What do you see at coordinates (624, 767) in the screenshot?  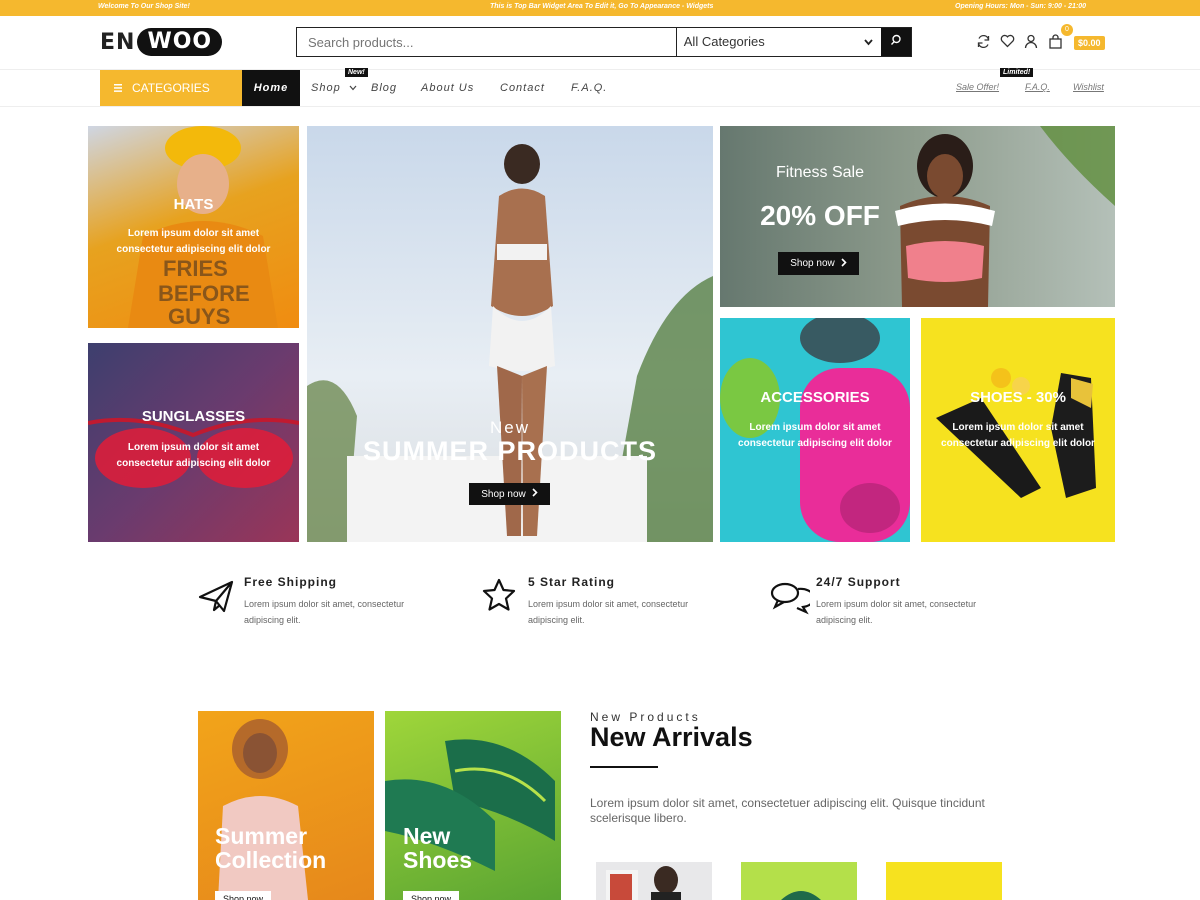 I see `arrivals-divider` at bounding box center [624, 767].